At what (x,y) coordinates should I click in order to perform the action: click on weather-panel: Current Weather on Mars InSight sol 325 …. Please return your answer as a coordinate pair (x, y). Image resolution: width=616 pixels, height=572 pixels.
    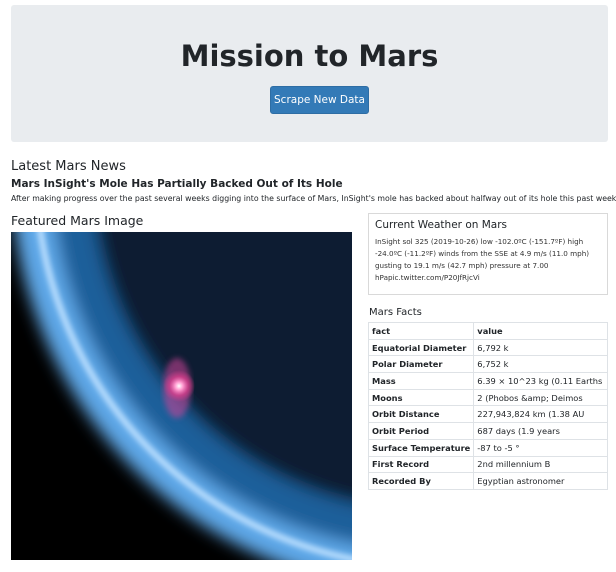
    Looking at the image, I should click on (488, 254).